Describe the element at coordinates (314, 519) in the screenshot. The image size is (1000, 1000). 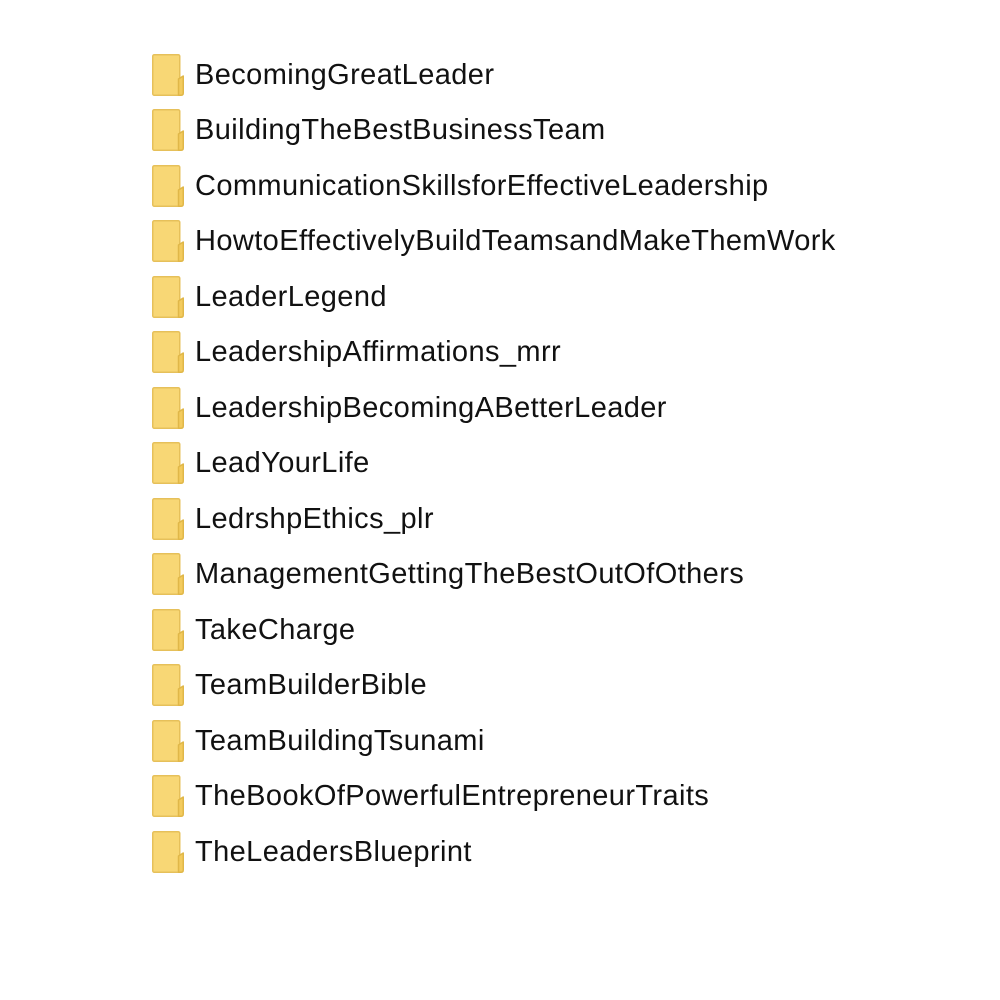
I see `folder-name: LedrshpEthics_plr` at that location.